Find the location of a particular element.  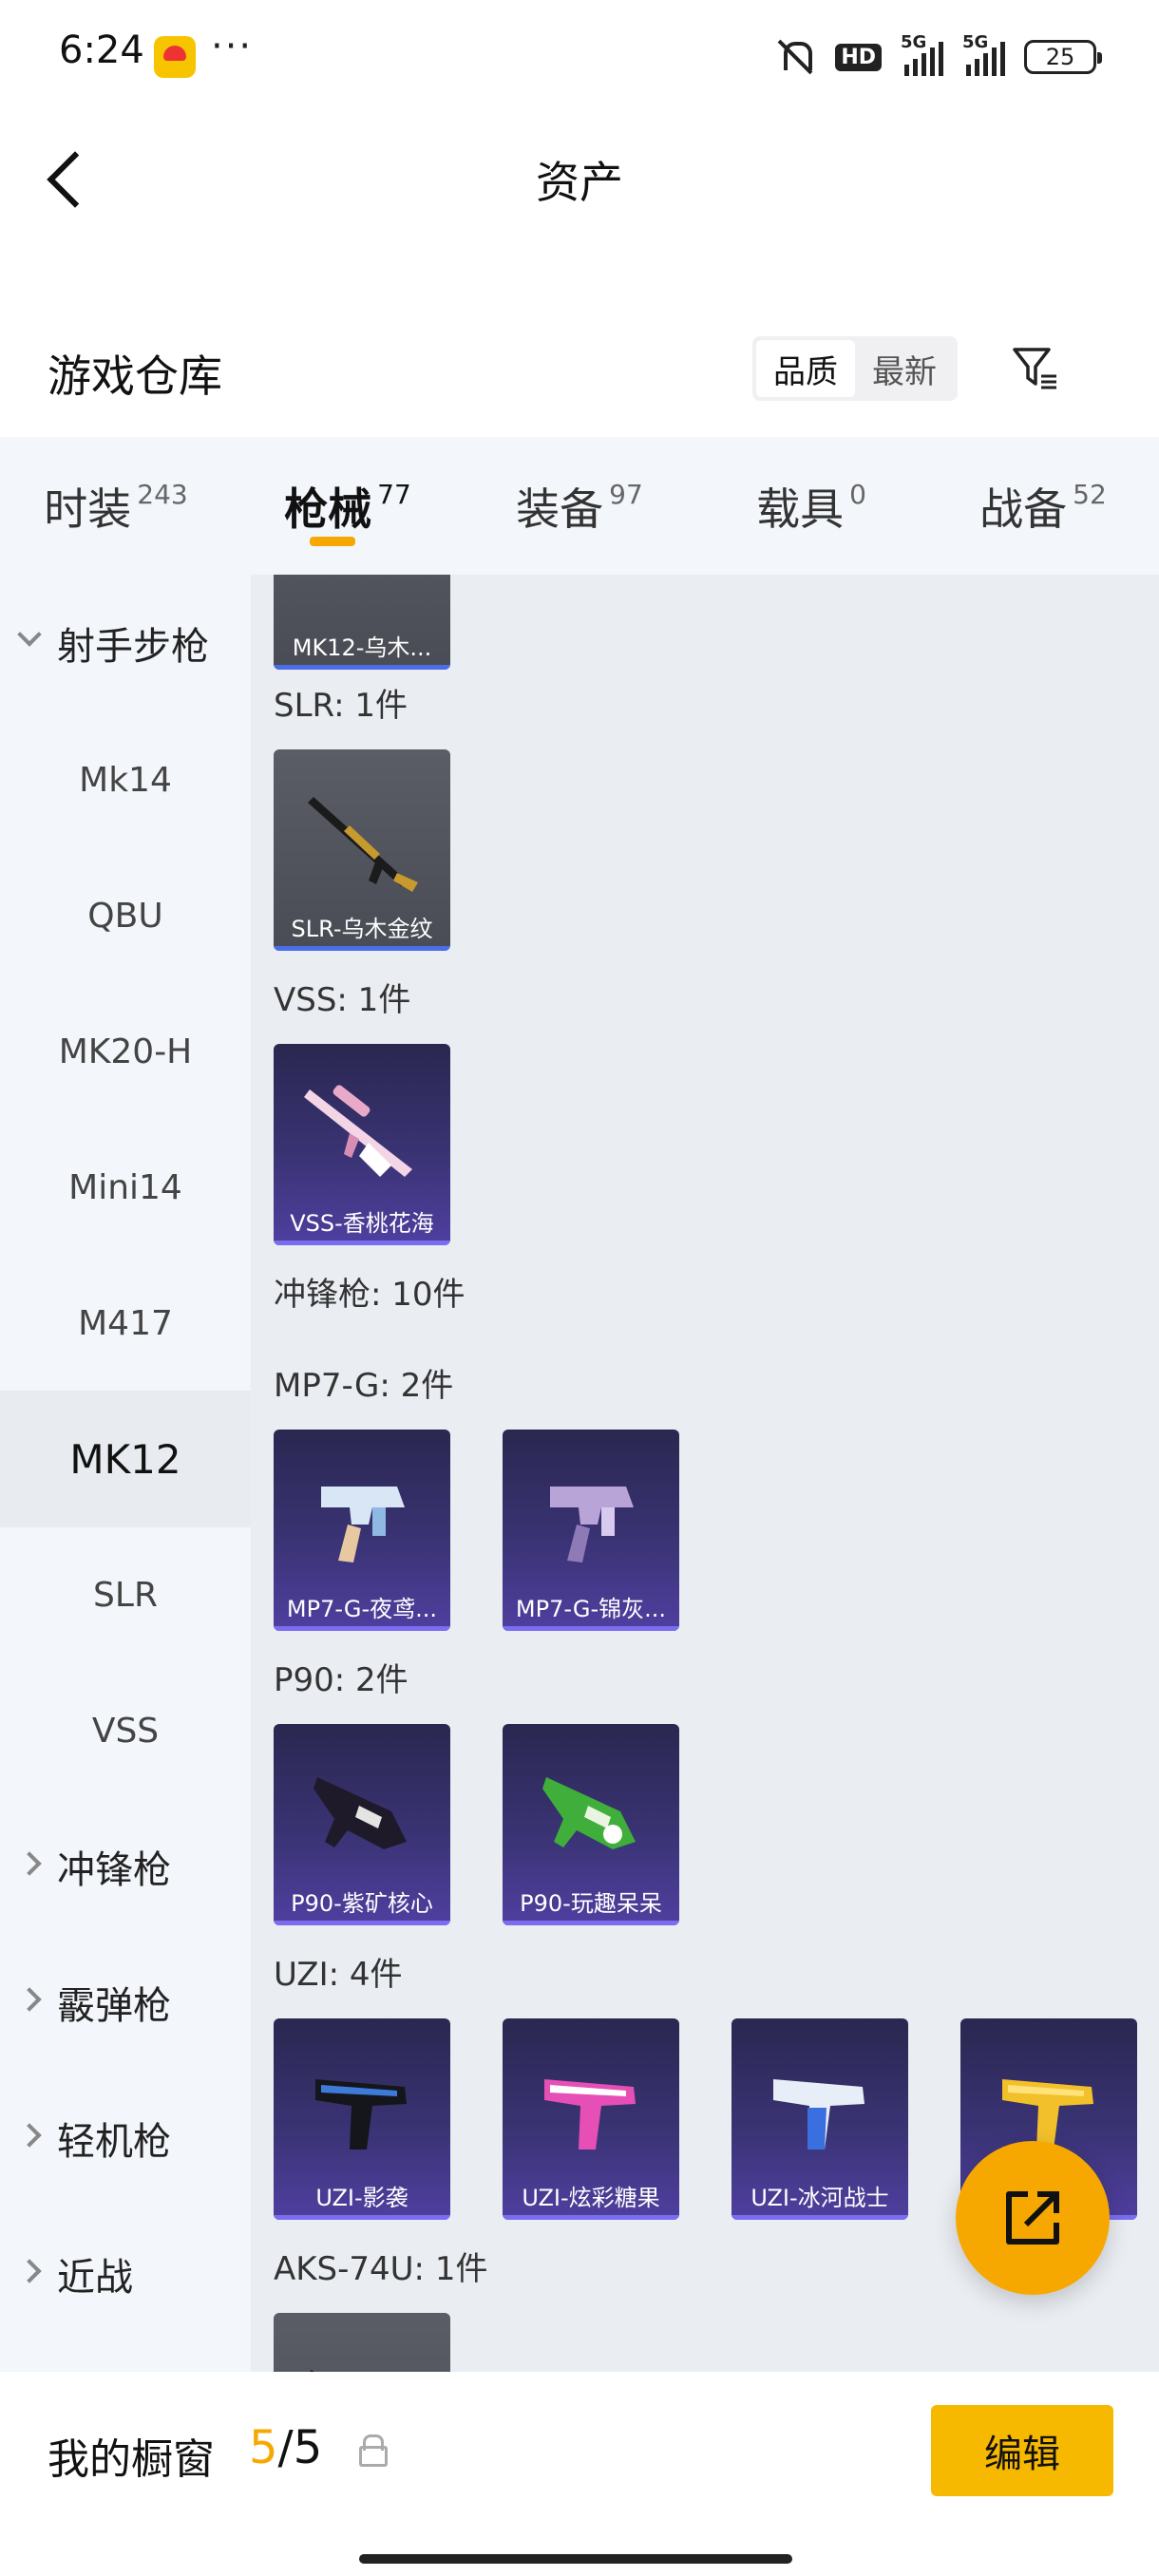

gun-card-aks74u is located at coordinates (362, 2342).